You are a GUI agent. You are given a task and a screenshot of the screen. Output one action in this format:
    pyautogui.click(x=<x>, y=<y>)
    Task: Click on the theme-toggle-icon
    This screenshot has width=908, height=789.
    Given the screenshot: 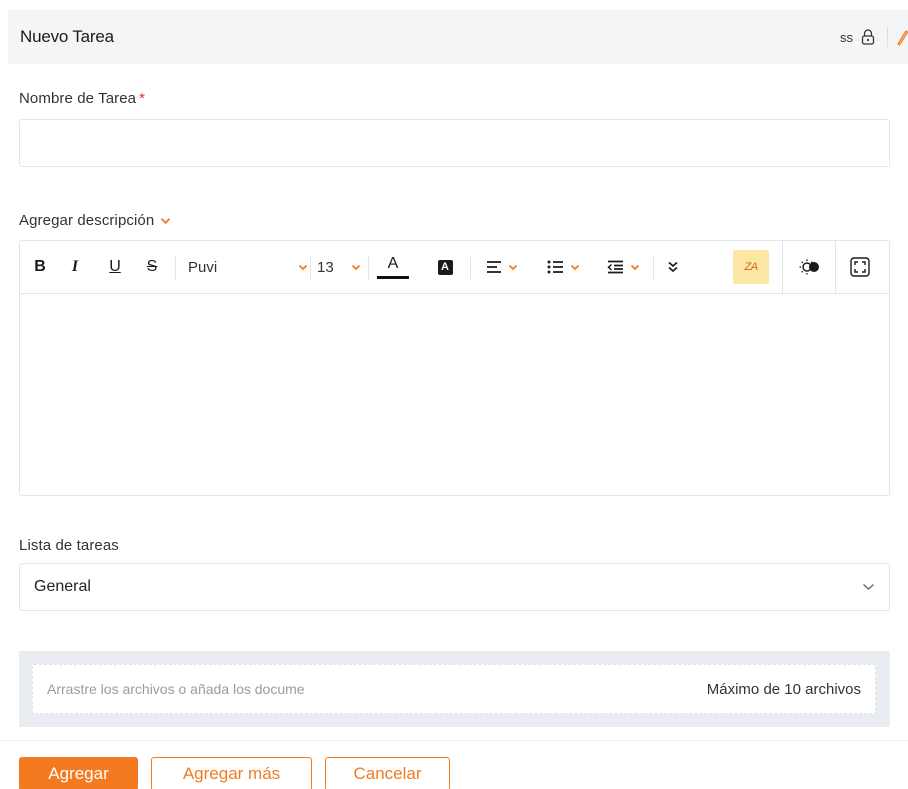 What is the action you would take?
    pyautogui.click(x=810, y=267)
    